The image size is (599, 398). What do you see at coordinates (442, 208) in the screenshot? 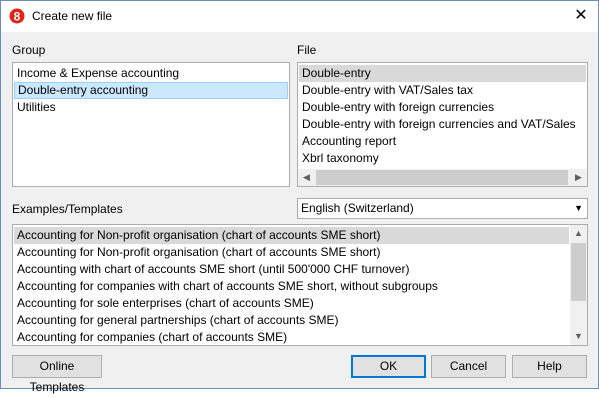
I see `language-dropdown: English (Switzerland) ▼` at bounding box center [442, 208].